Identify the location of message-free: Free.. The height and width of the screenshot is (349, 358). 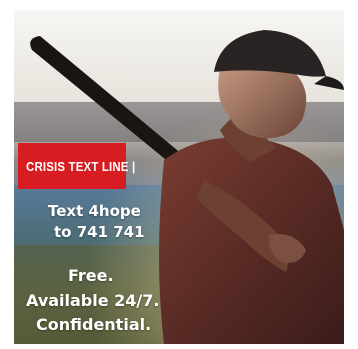
(91, 275).